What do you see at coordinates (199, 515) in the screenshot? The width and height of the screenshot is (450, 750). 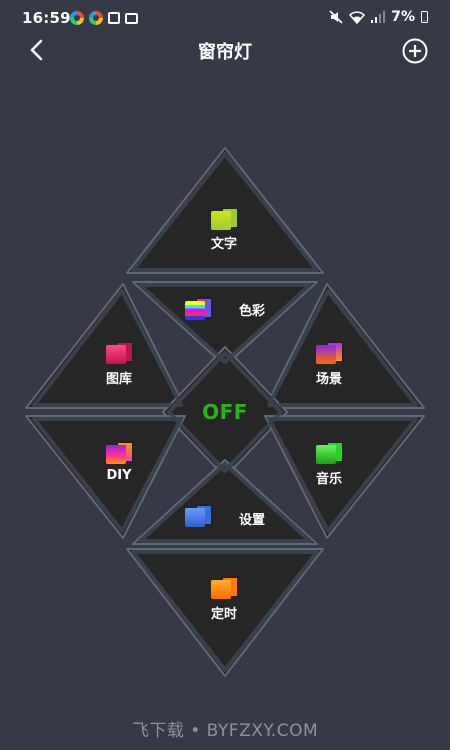 I see `settings-mode-icon` at bounding box center [199, 515].